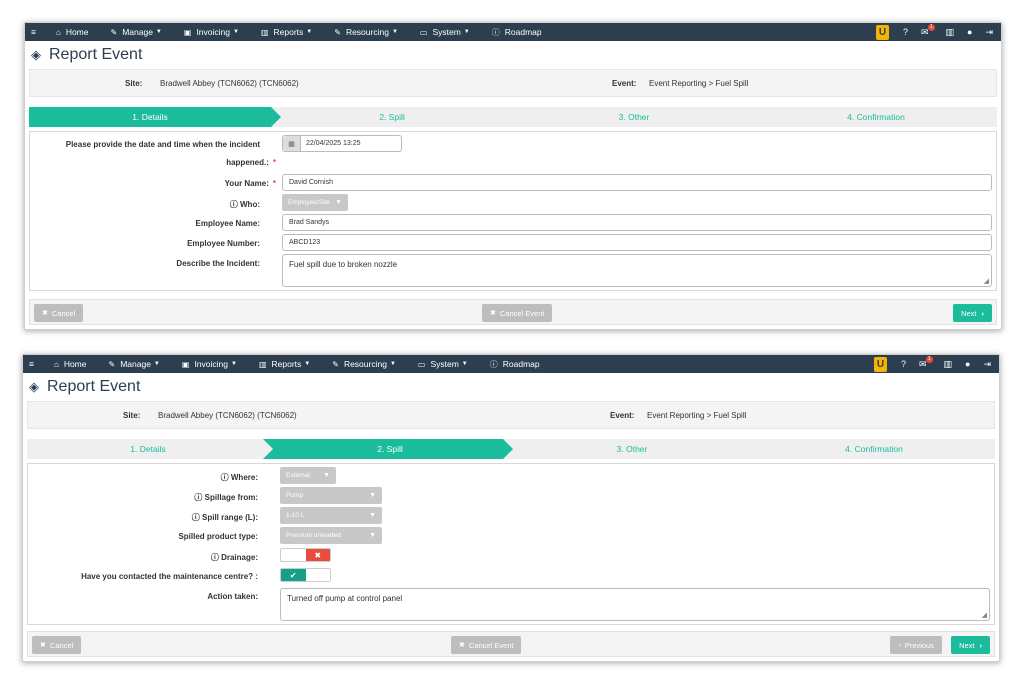 Image resolution: width=1024 pixels, height=692 pixels. Describe the element at coordinates (936, 364) in the screenshot. I see `nav-right-icons: U ? ✉ 1 ▥ ● ⇥` at that location.